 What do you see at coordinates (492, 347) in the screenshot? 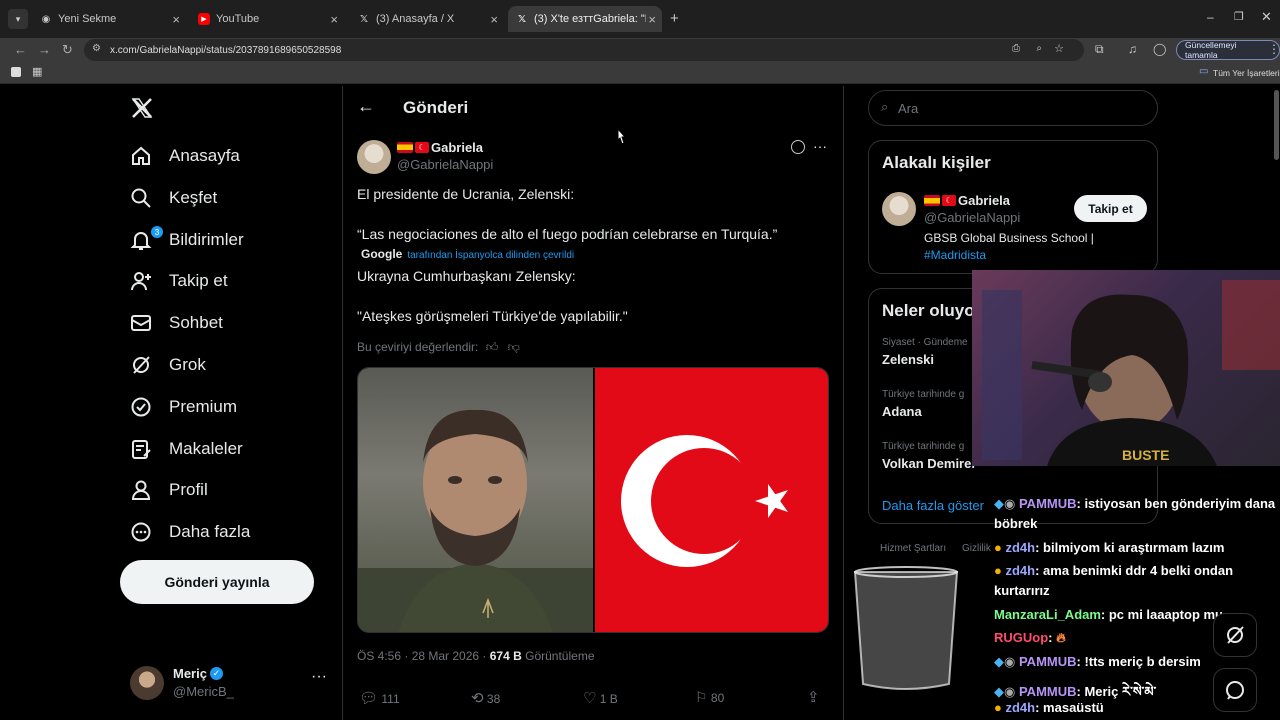
I see `thumbs-up-icon: 👍︎` at bounding box center [492, 347].